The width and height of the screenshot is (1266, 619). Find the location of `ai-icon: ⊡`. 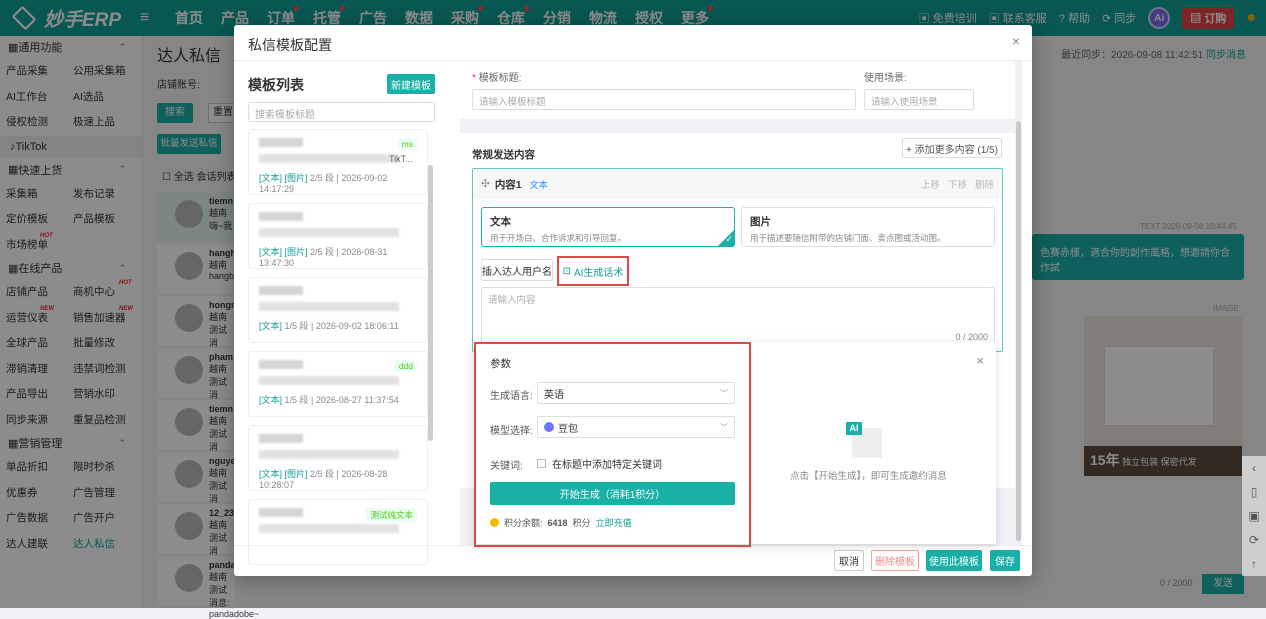

ai-icon: ⊡ is located at coordinates (566, 271).